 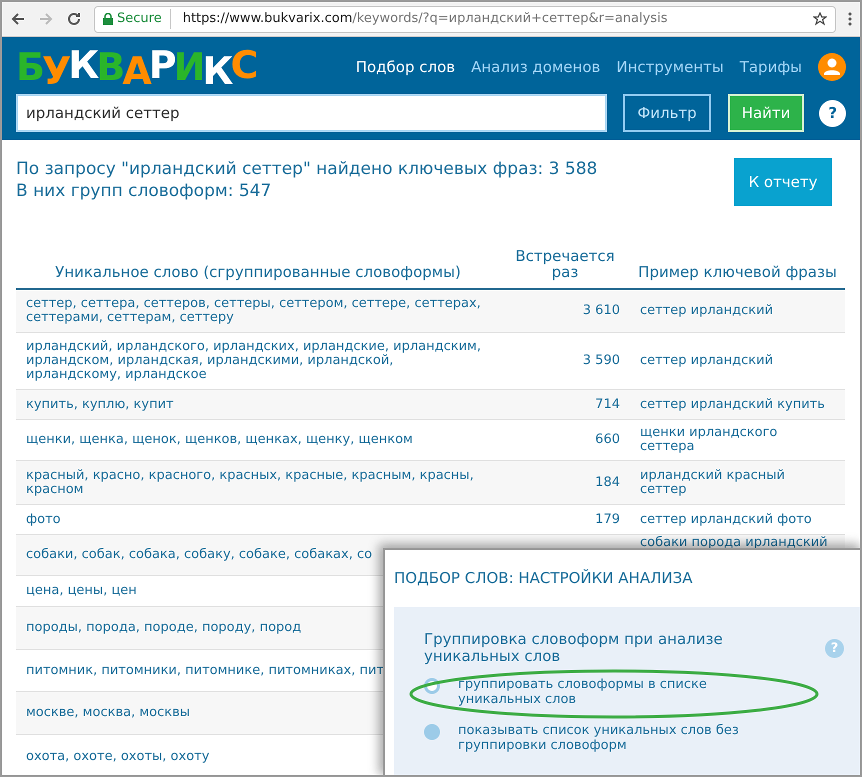 I want to click on table-cell-text: 714, so click(x=607, y=405).